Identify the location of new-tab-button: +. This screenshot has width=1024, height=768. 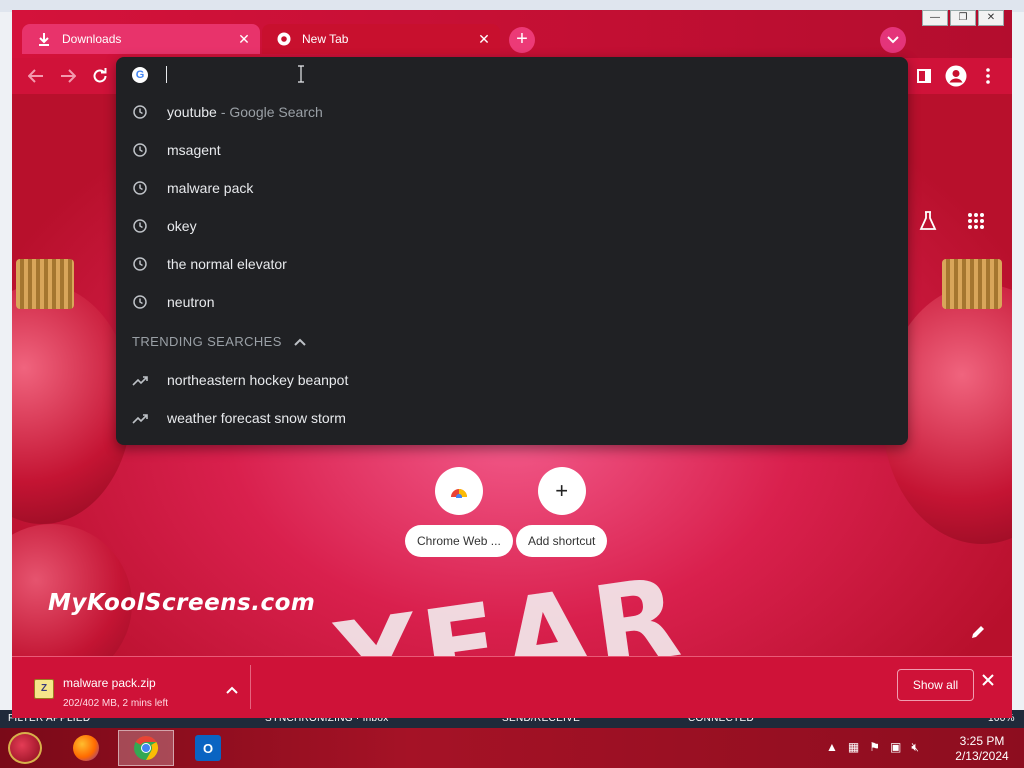
(522, 40).